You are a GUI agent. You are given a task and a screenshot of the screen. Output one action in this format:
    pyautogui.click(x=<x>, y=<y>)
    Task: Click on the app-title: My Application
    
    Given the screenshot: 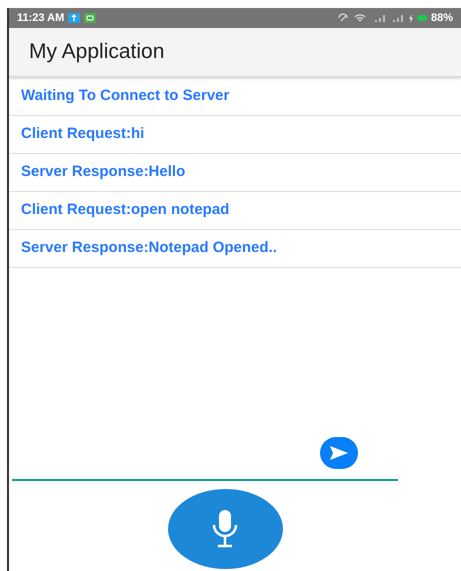 What is the action you would take?
    pyautogui.click(x=96, y=52)
    